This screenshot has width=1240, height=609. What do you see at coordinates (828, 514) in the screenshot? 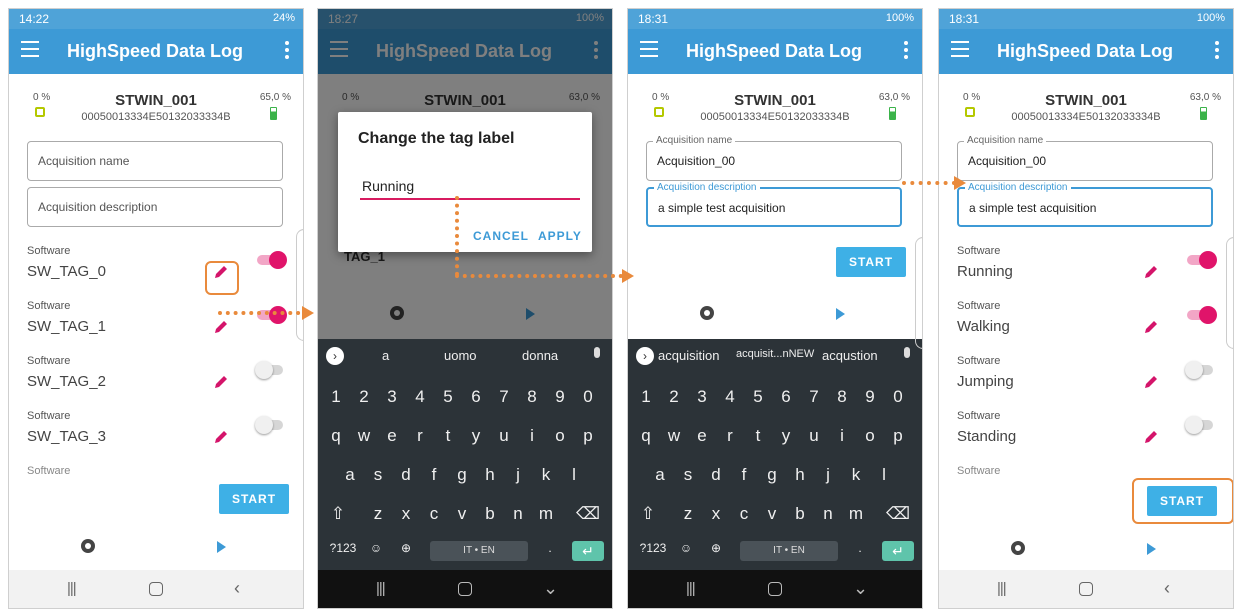
I see `key: n` at bounding box center [828, 514].